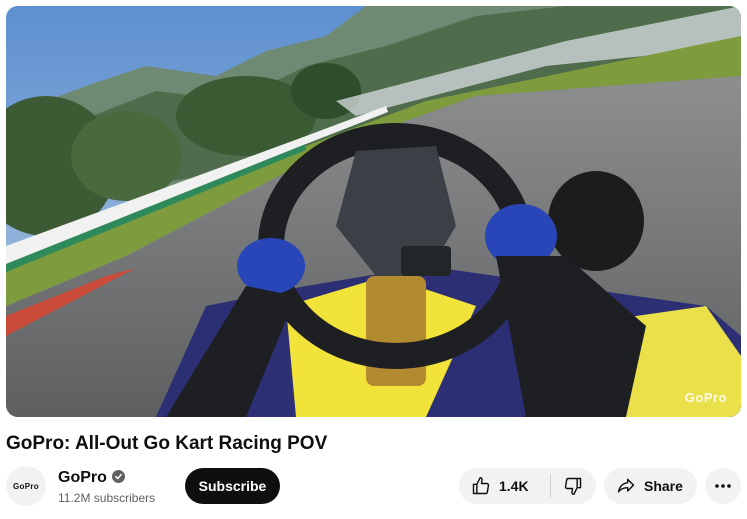 This screenshot has width=747, height=519. I want to click on avatar-logo: GoPro, so click(26, 486).